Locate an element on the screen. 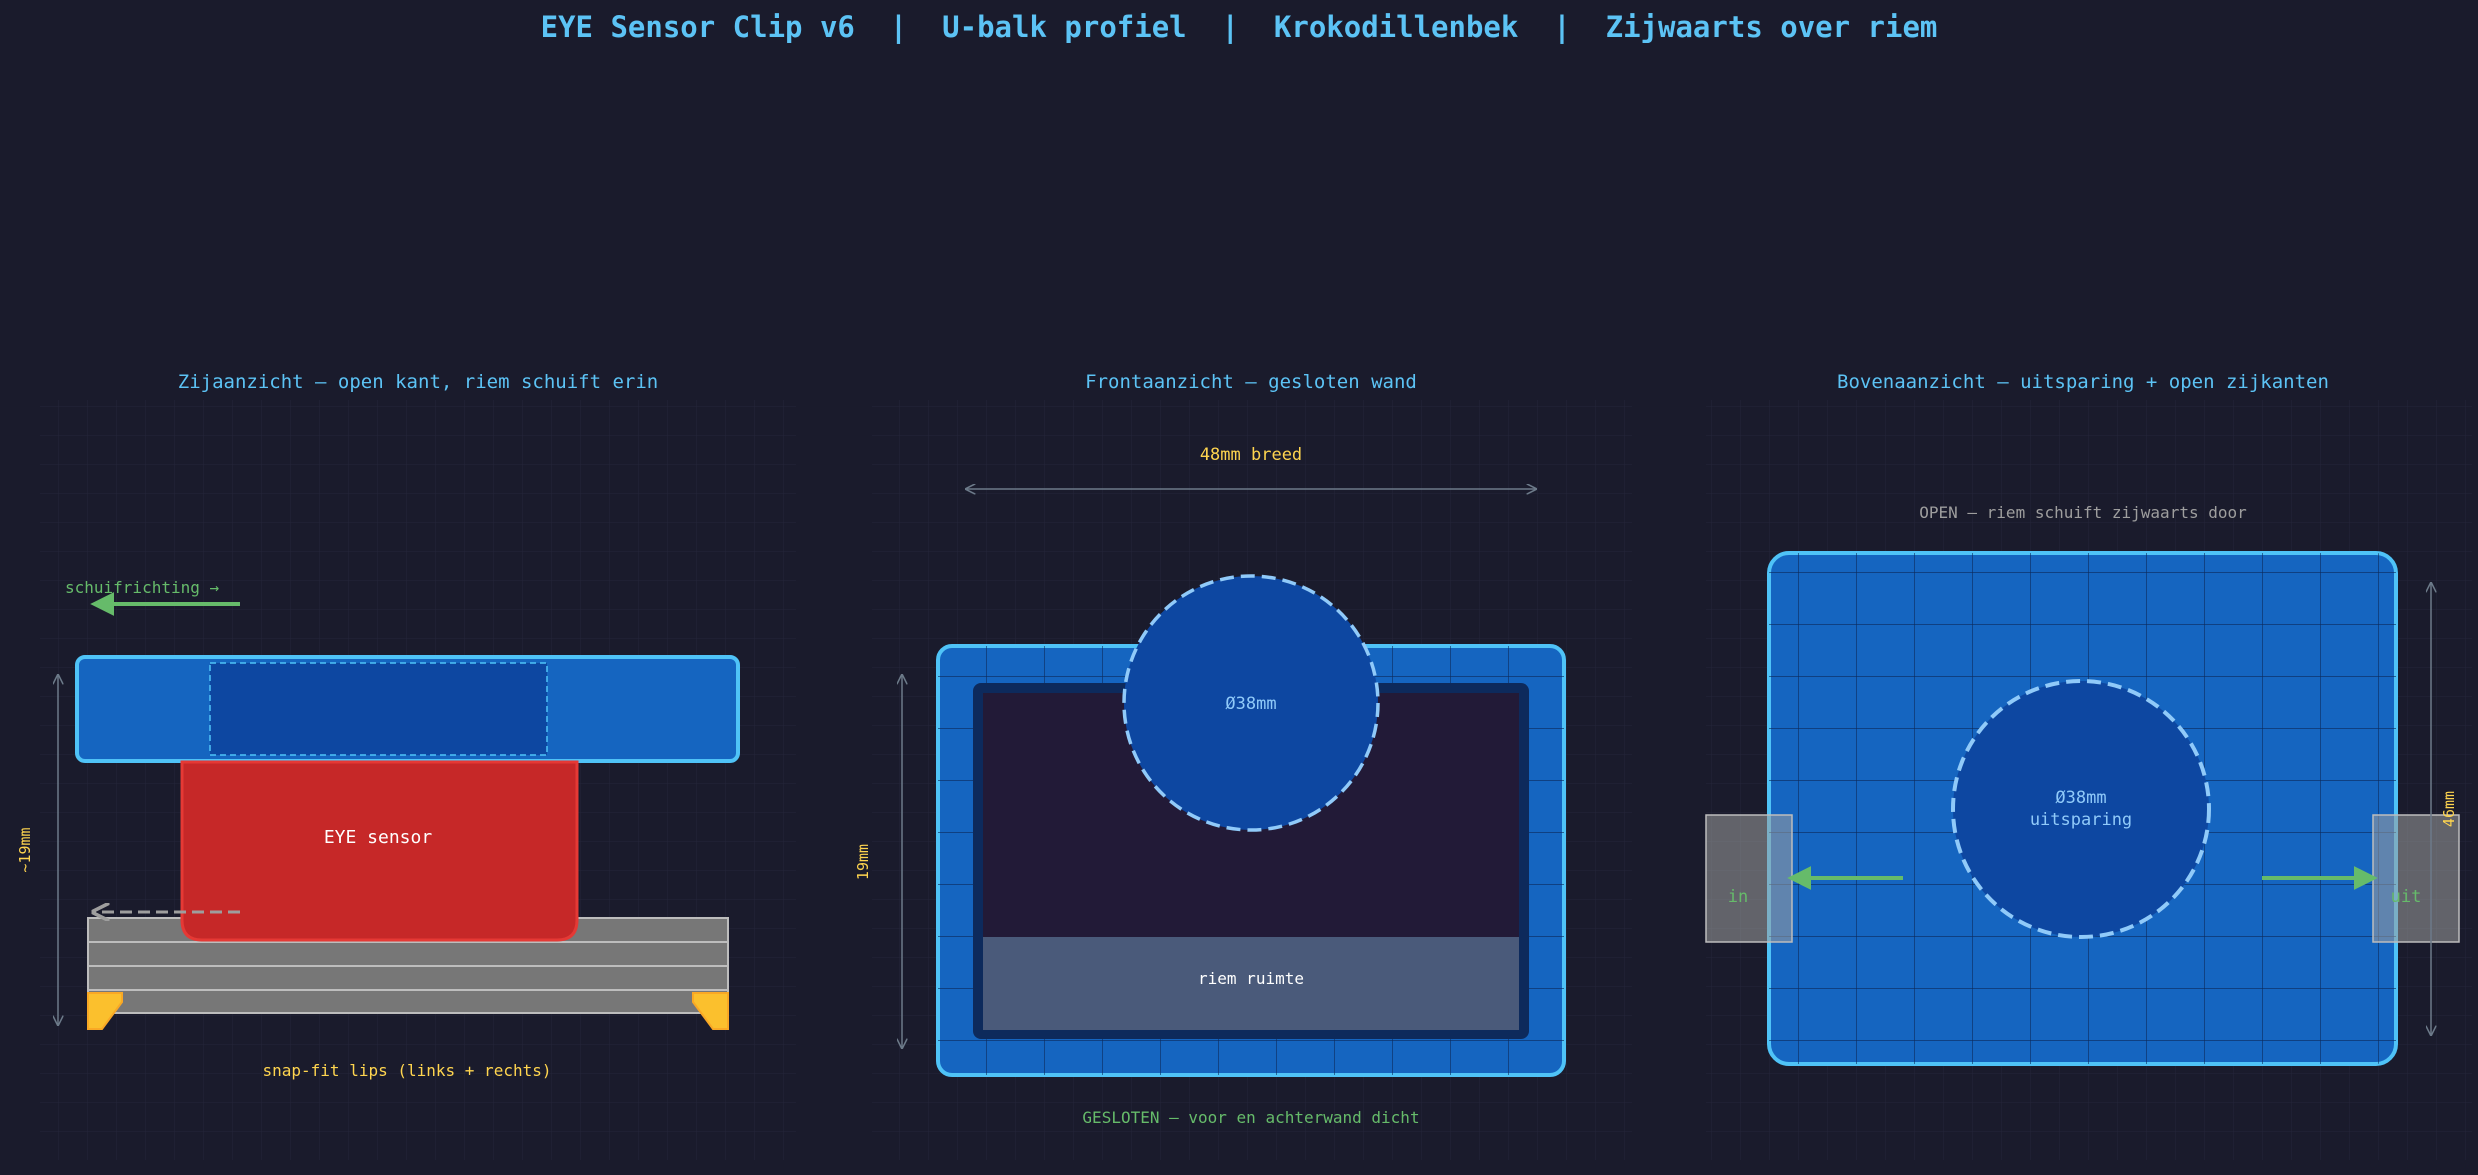  top-circle-label-cutout: uitsparing is located at coordinates (2081, 820).